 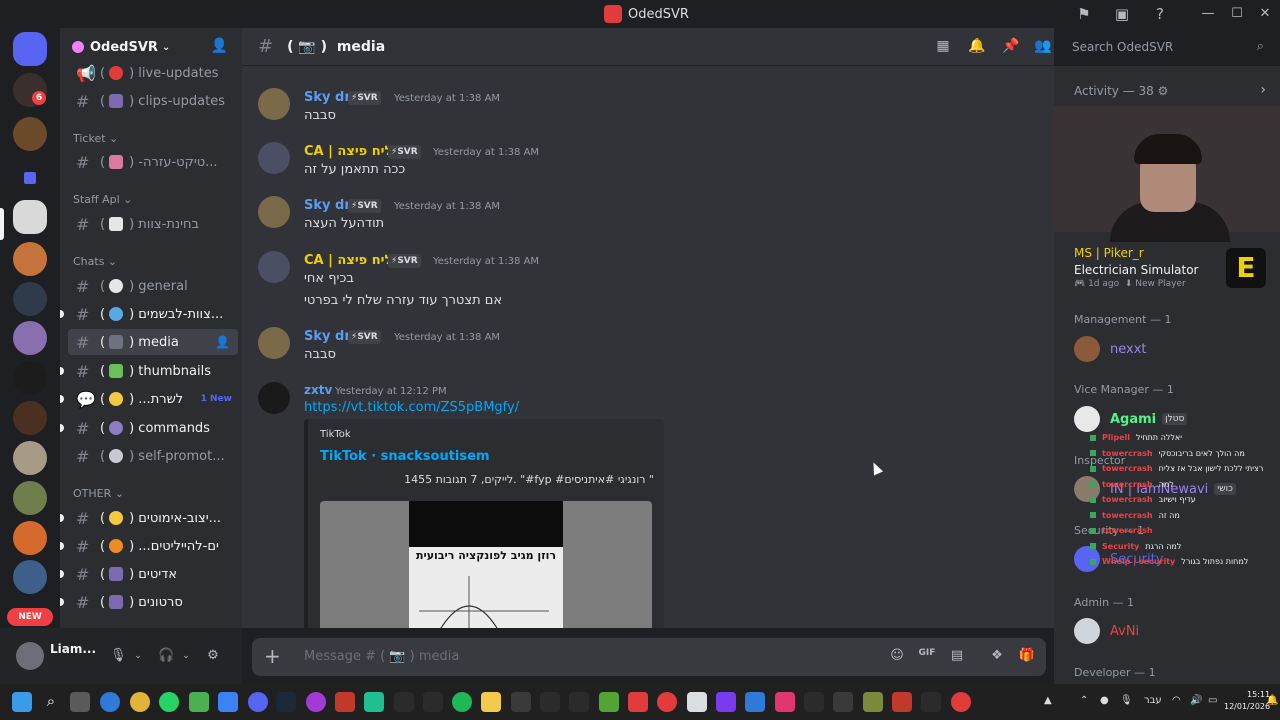 What do you see at coordinates (219, 46) in the screenshot?
I see `invite-people-icon: 👤` at bounding box center [219, 46].